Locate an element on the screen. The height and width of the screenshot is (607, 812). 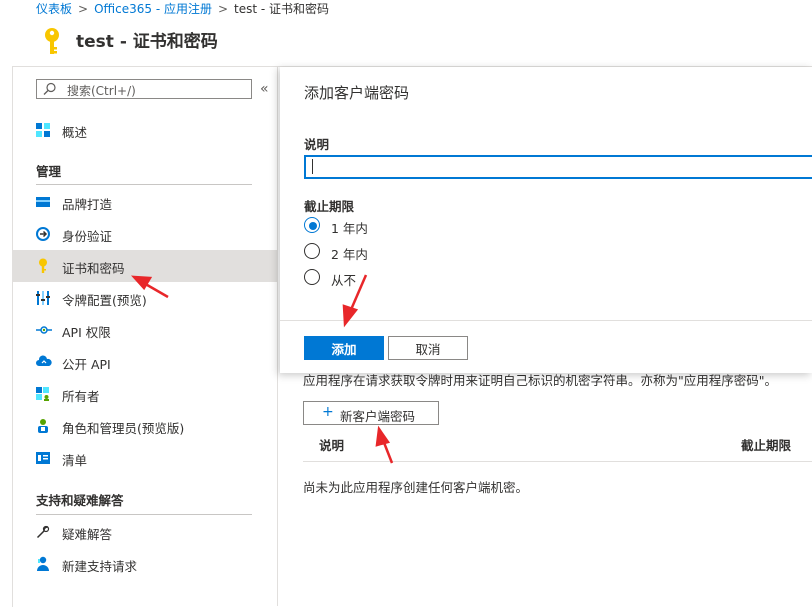
sidebar-item-label: 公开 API is located at coordinates (86, 364).